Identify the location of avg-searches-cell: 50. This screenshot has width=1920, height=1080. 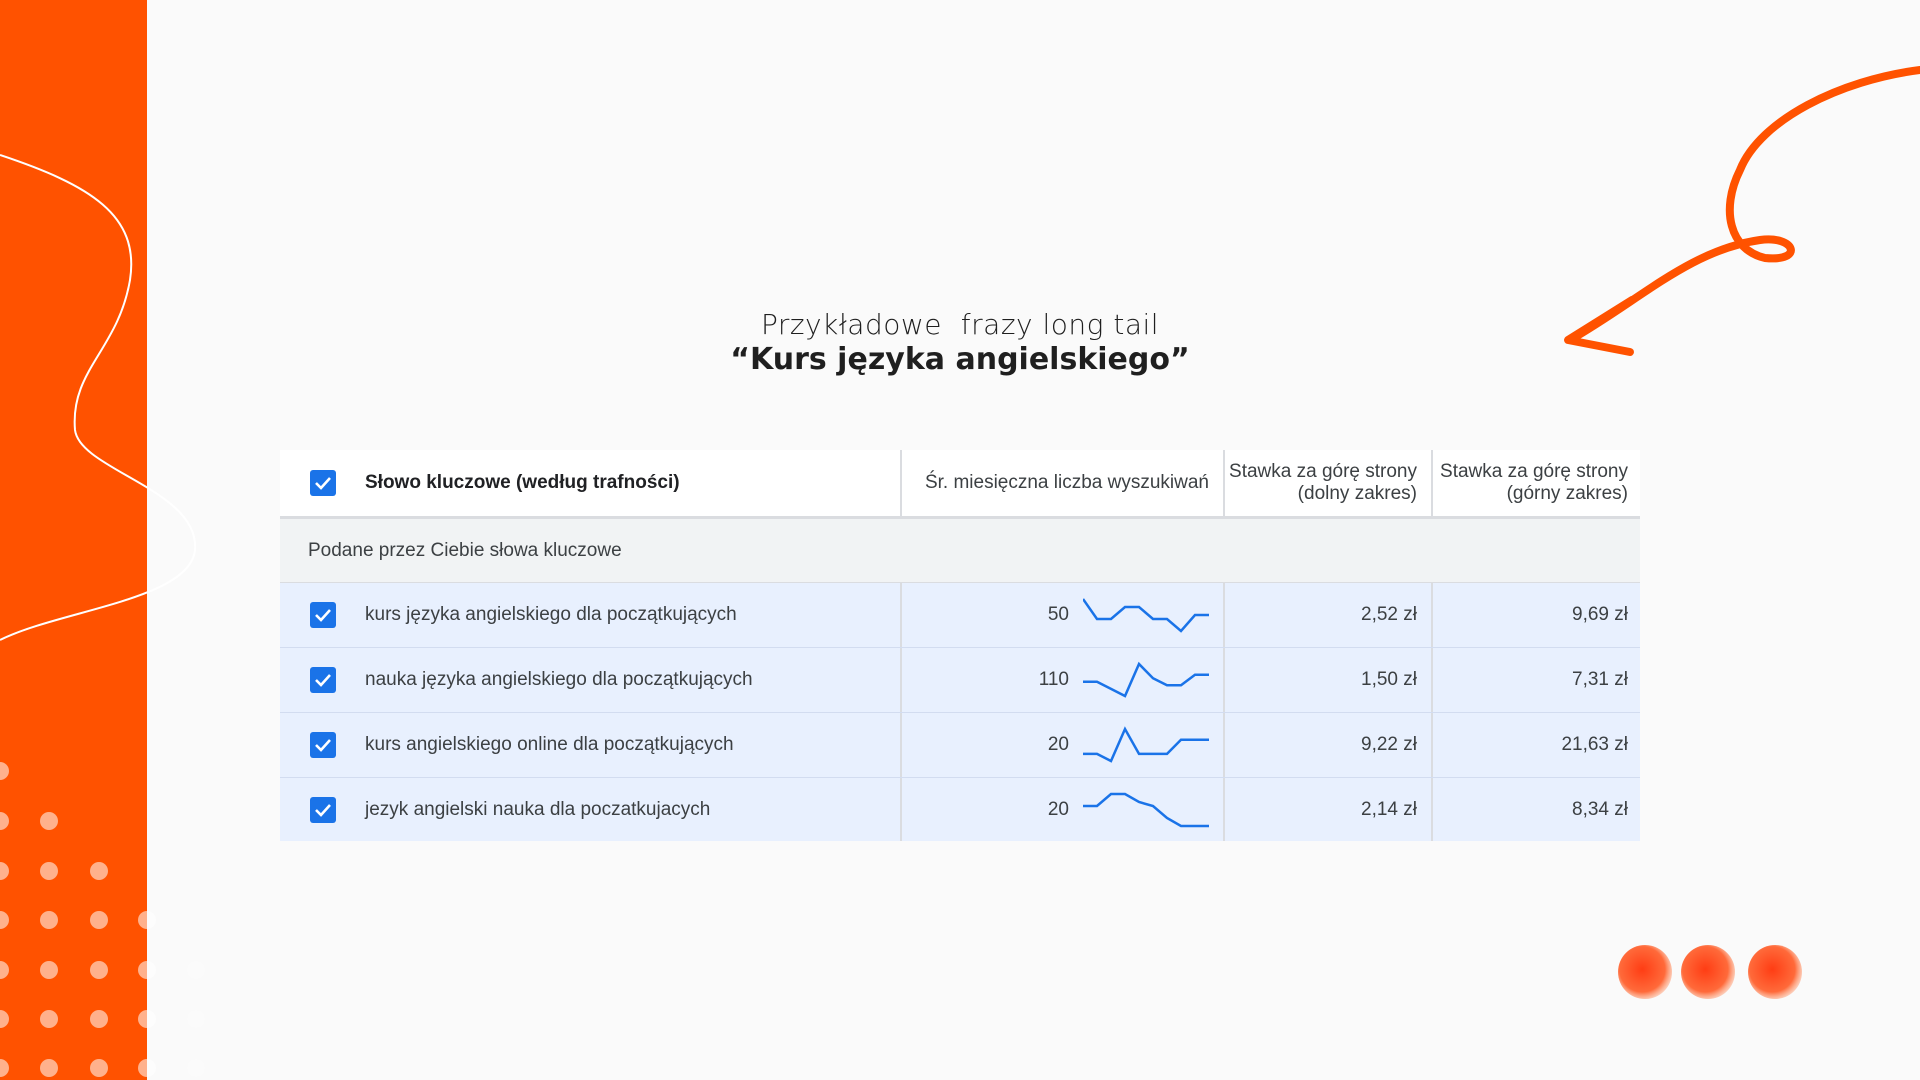
(1063, 615).